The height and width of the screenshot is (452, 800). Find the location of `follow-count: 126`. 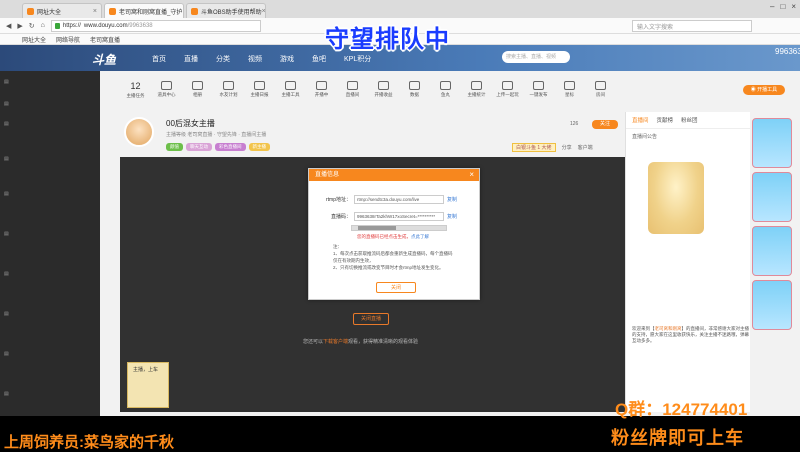

follow-count: 126 is located at coordinates (574, 124).